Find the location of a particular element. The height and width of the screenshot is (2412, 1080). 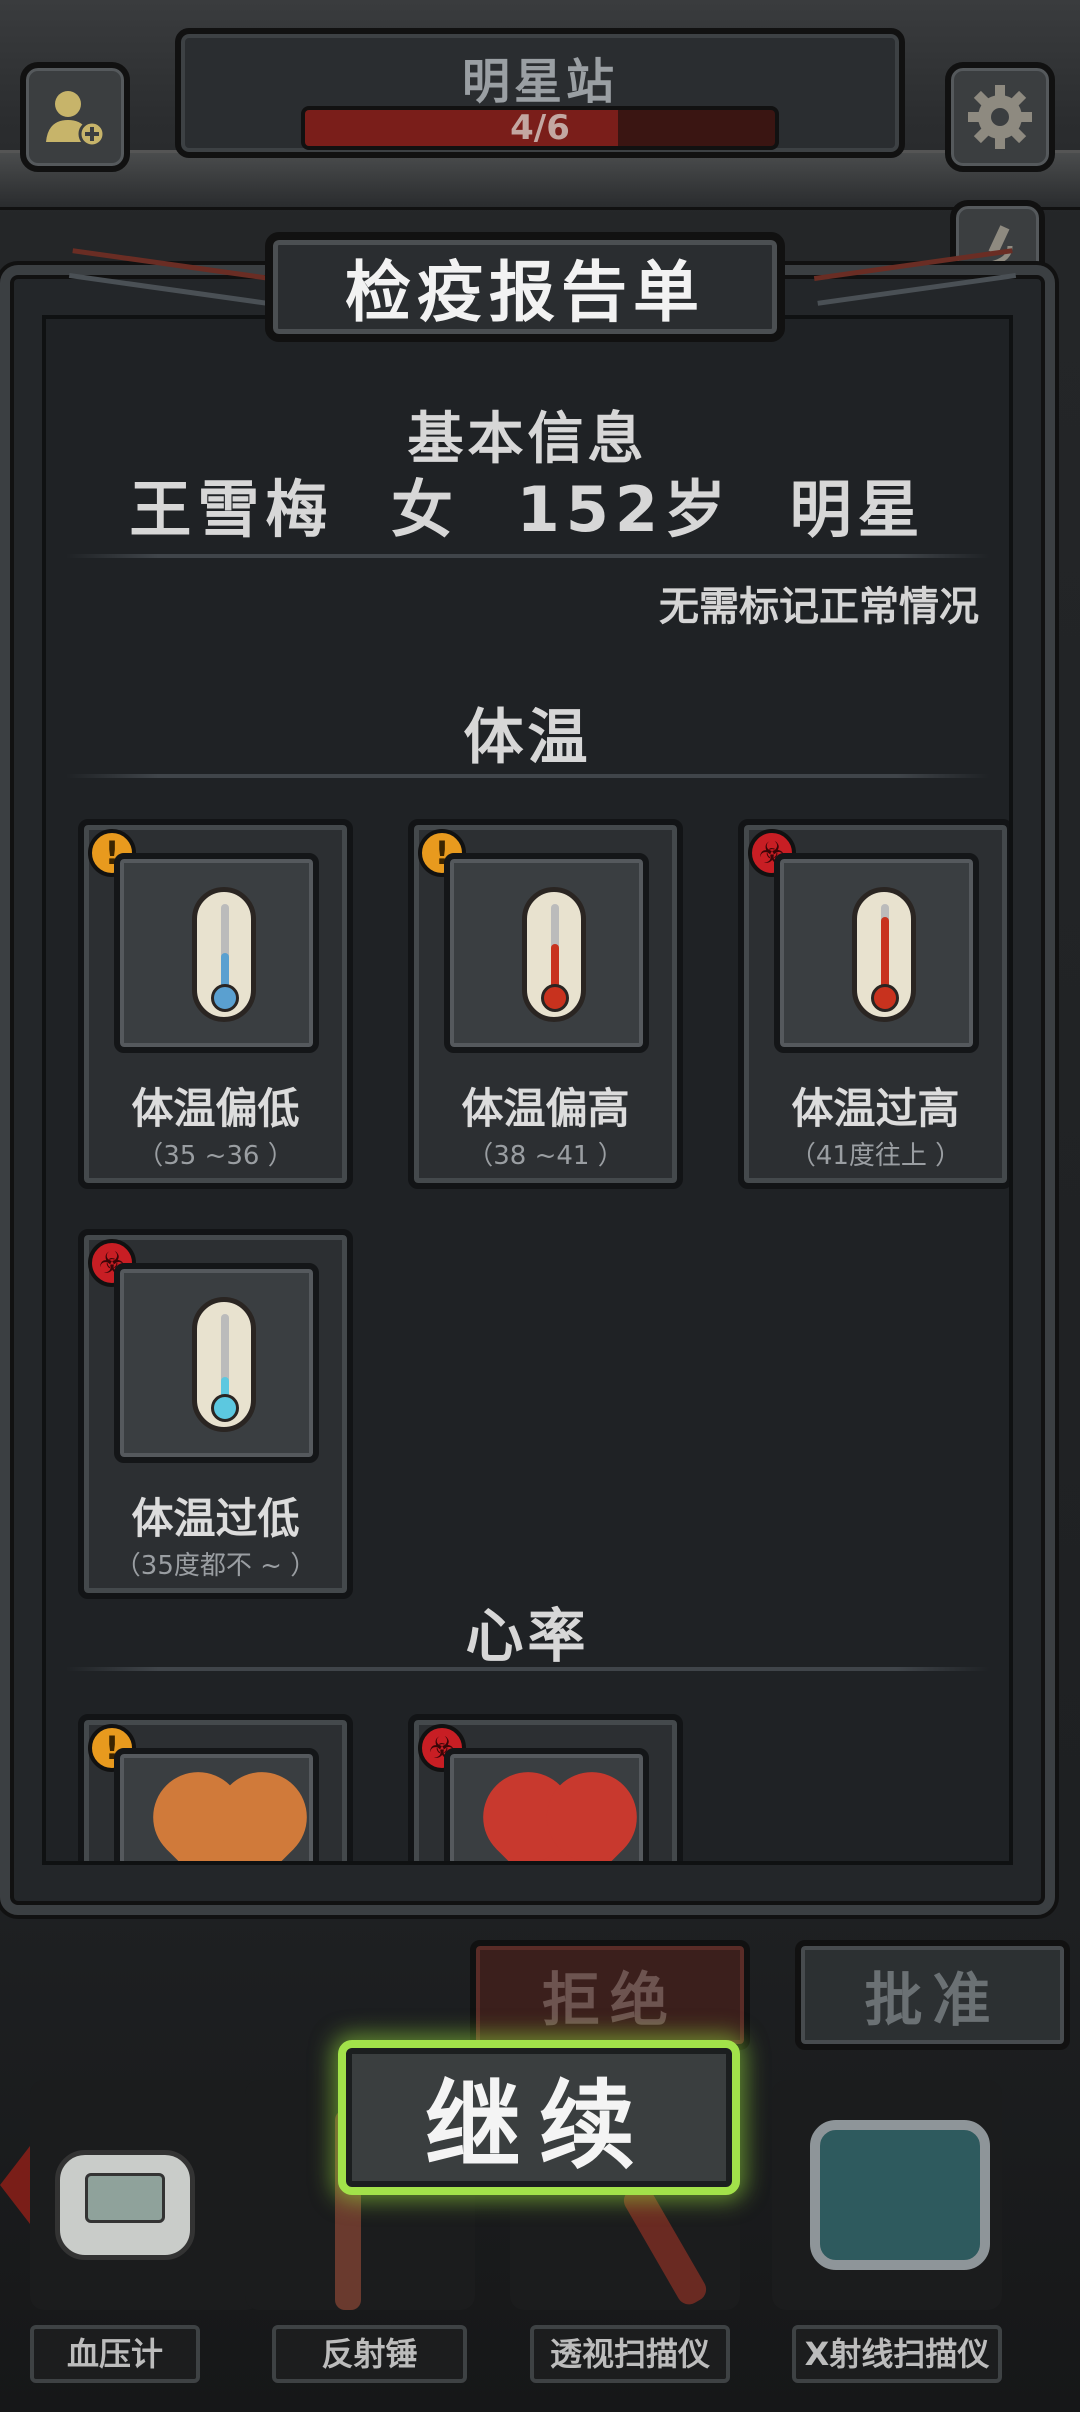

basic-info-line: 王雪梅 女 152岁 明星 is located at coordinates (527, 504).